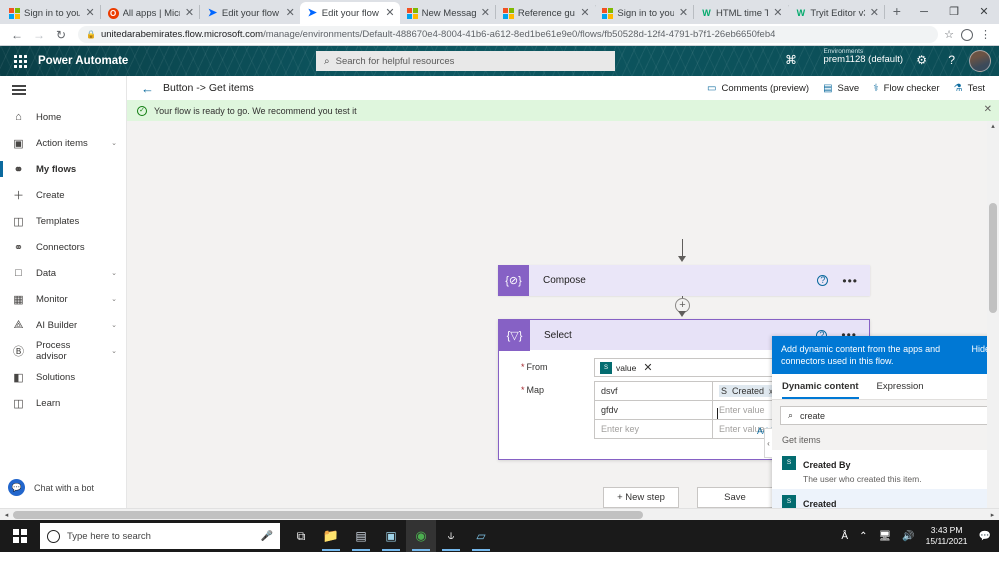 This screenshot has height=562, width=999. What do you see at coordinates (20, 536) in the screenshot?
I see `start-button` at bounding box center [20, 536].